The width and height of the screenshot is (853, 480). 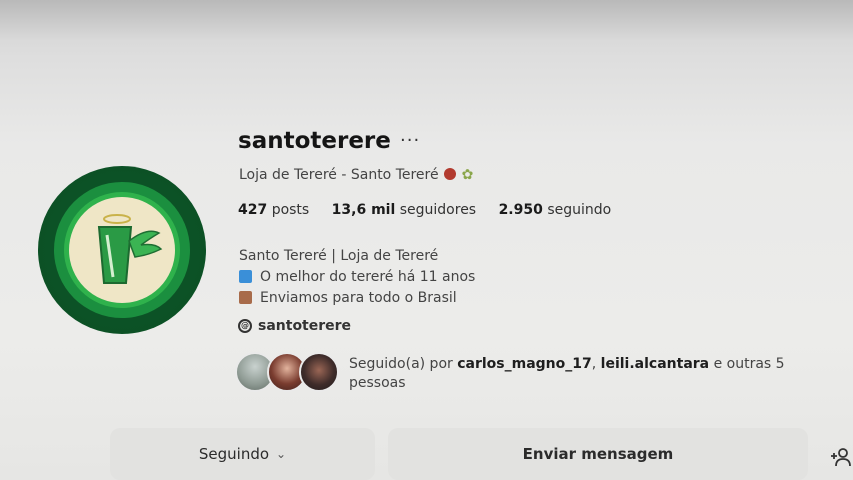 I want to click on chevron-down-icon: ⌄, so click(x=281, y=454).